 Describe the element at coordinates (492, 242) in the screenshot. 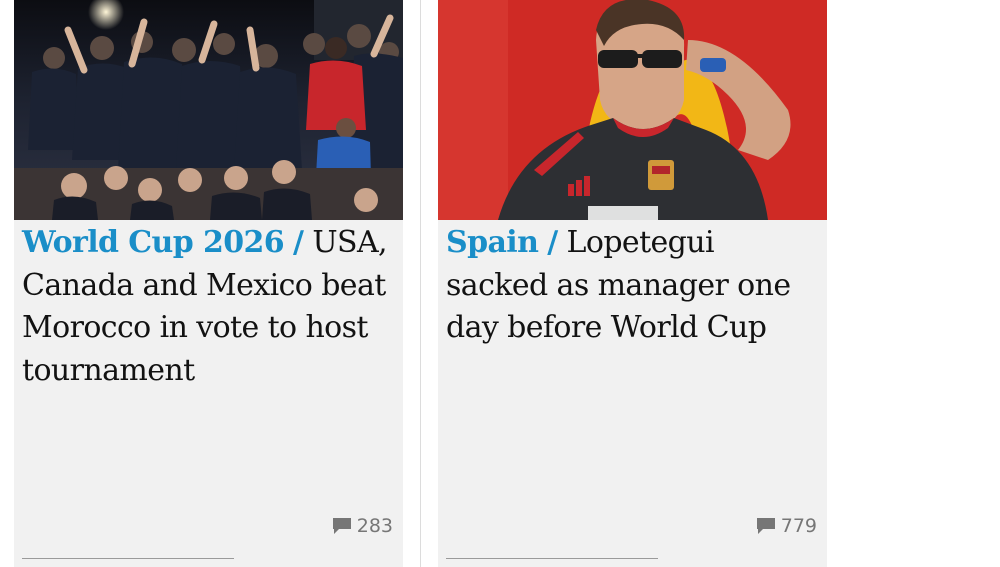

I see `story-kicker: Spain` at that location.